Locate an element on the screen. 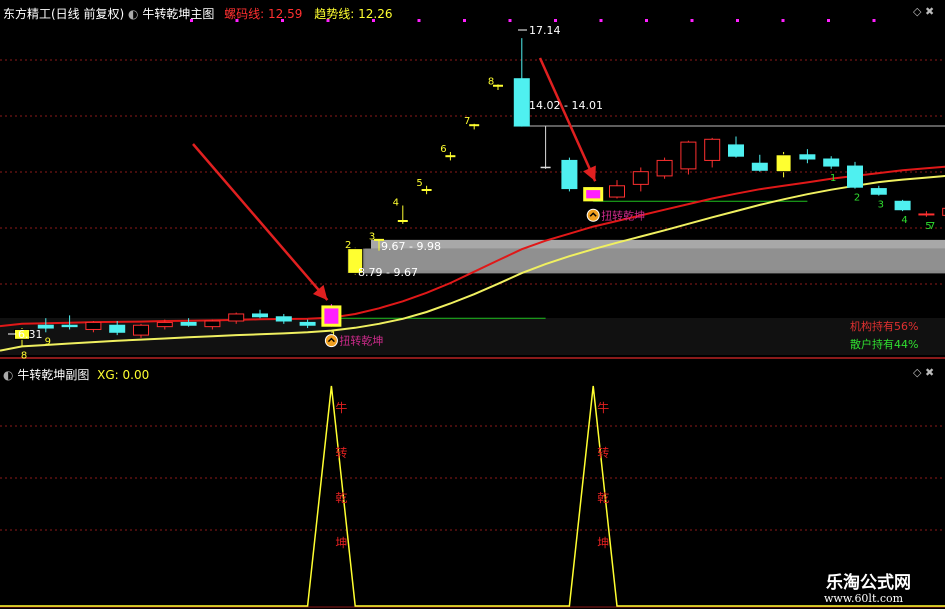 This screenshot has width=945, height=609. xg-value: 0.00 is located at coordinates (136, 375).